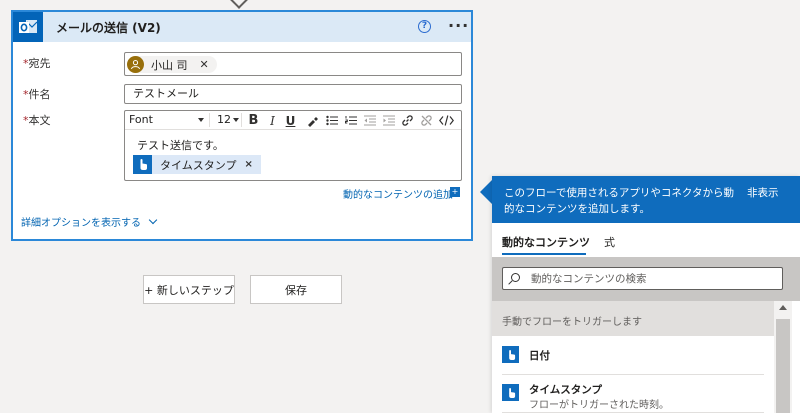 The height and width of the screenshot is (413, 800). I want to click on help-icon: ?, so click(424, 26).